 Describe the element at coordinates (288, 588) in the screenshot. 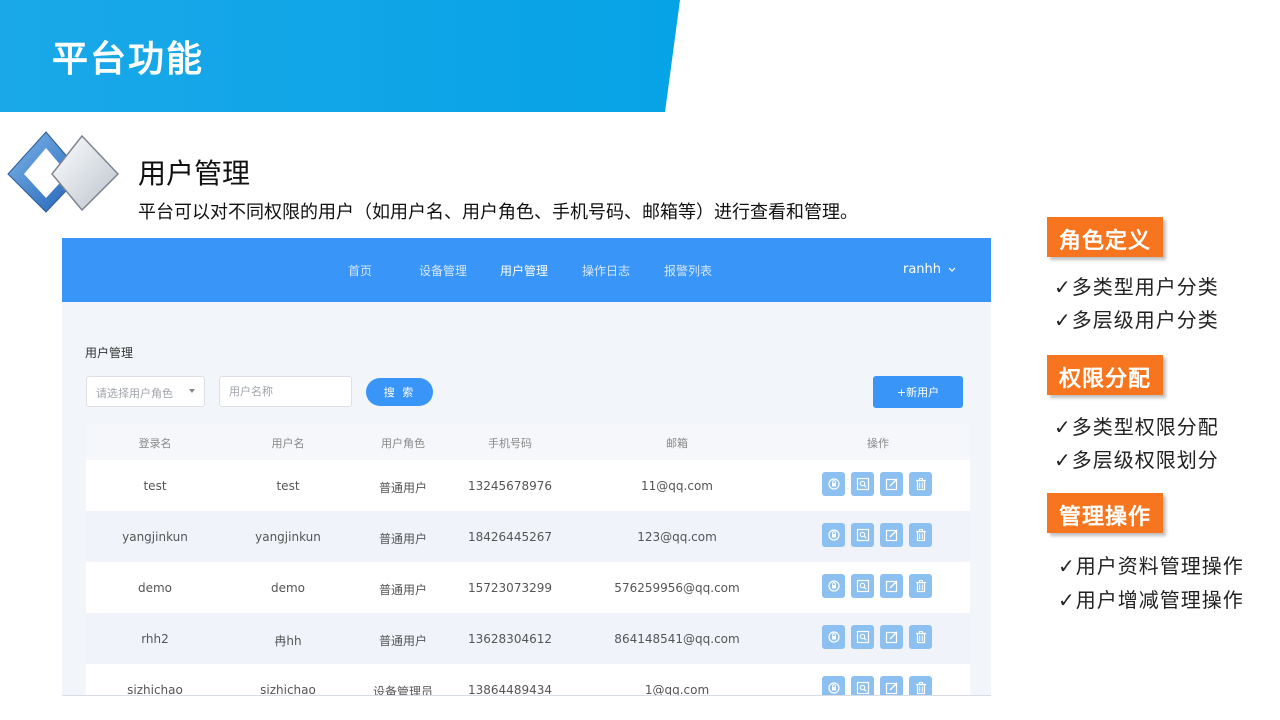

I see `cell-name: demo` at that location.